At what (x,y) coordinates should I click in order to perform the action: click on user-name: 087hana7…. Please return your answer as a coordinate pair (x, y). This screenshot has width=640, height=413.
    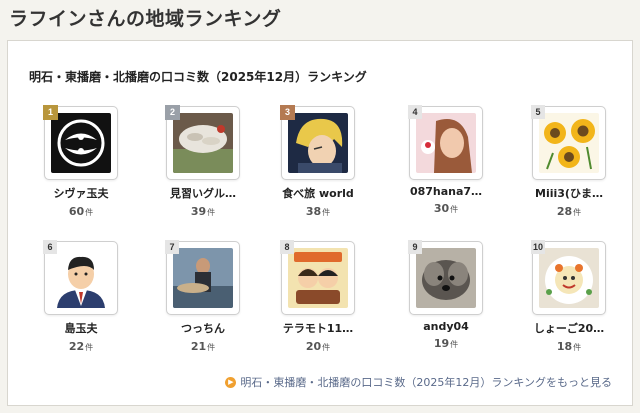
    Looking at the image, I should click on (446, 191).